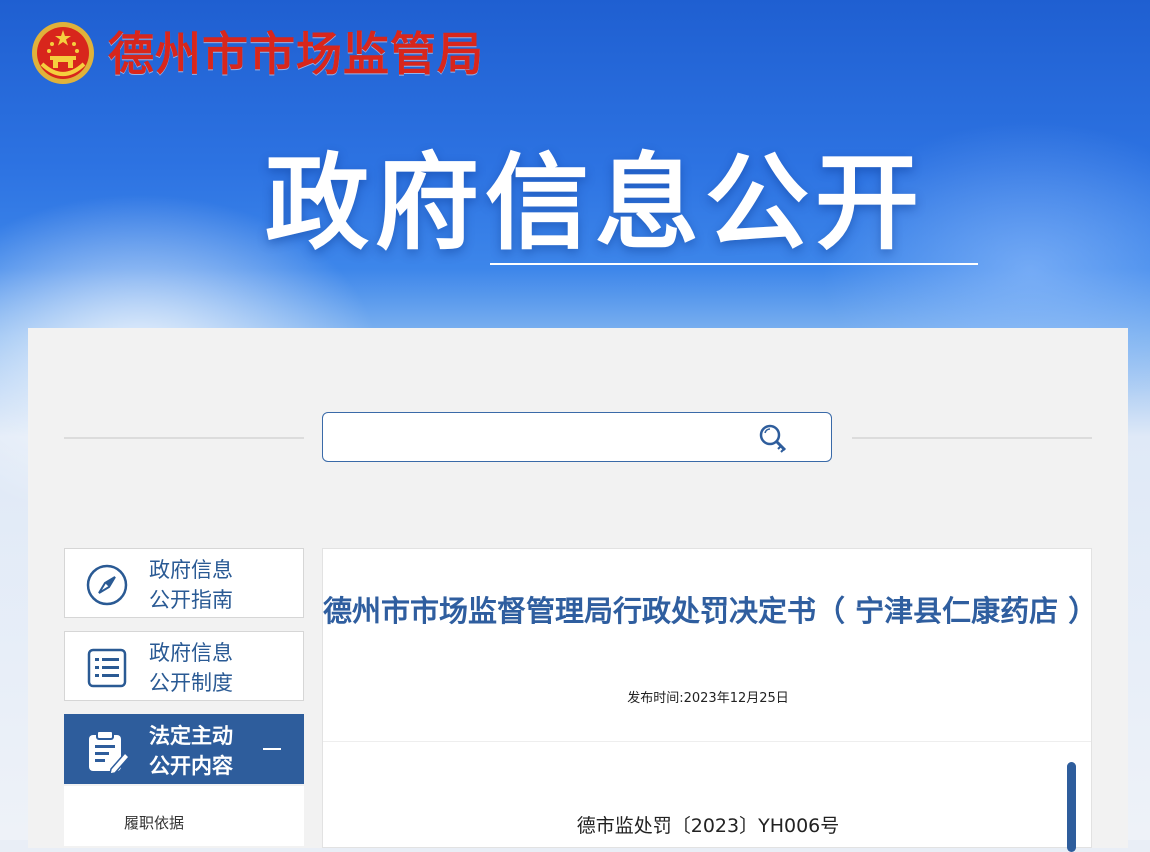 Image resolution: width=1150 pixels, height=852 pixels. What do you see at coordinates (972, 438) in the screenshot?
I see `search-divider-right` at bounding box center [972, 438].